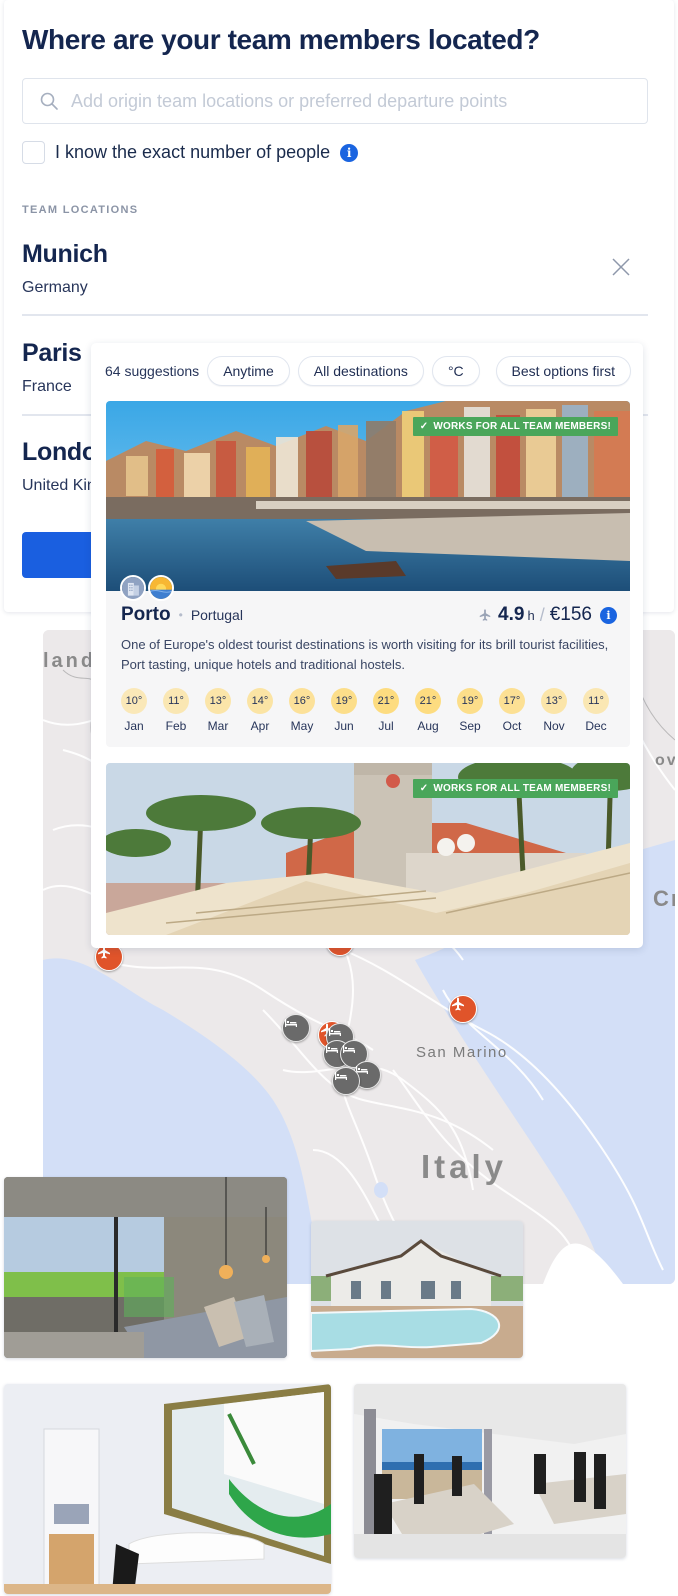 Image resolution: width=678 pixels, height=1596 pixels. Describe the element at coordinates (65, 254) in the screenshot. I see `location-city: Munich` at that location.